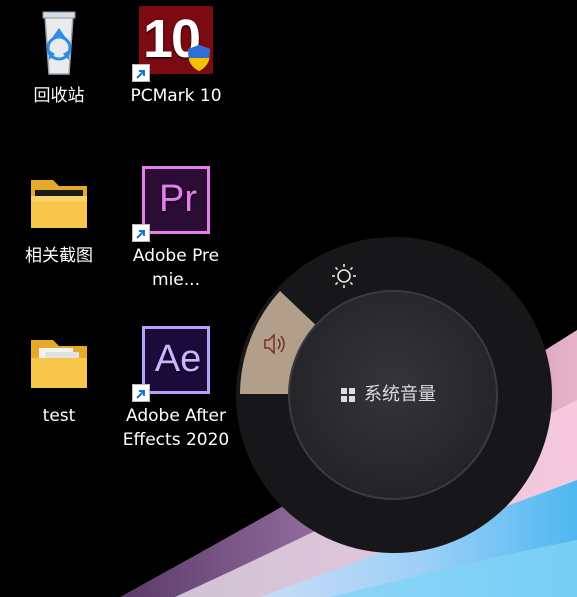  What do you see at coordinates (176, 40) in the screenshot?
I see `pcmark-icon: 10` at bounding box center [176, 40].